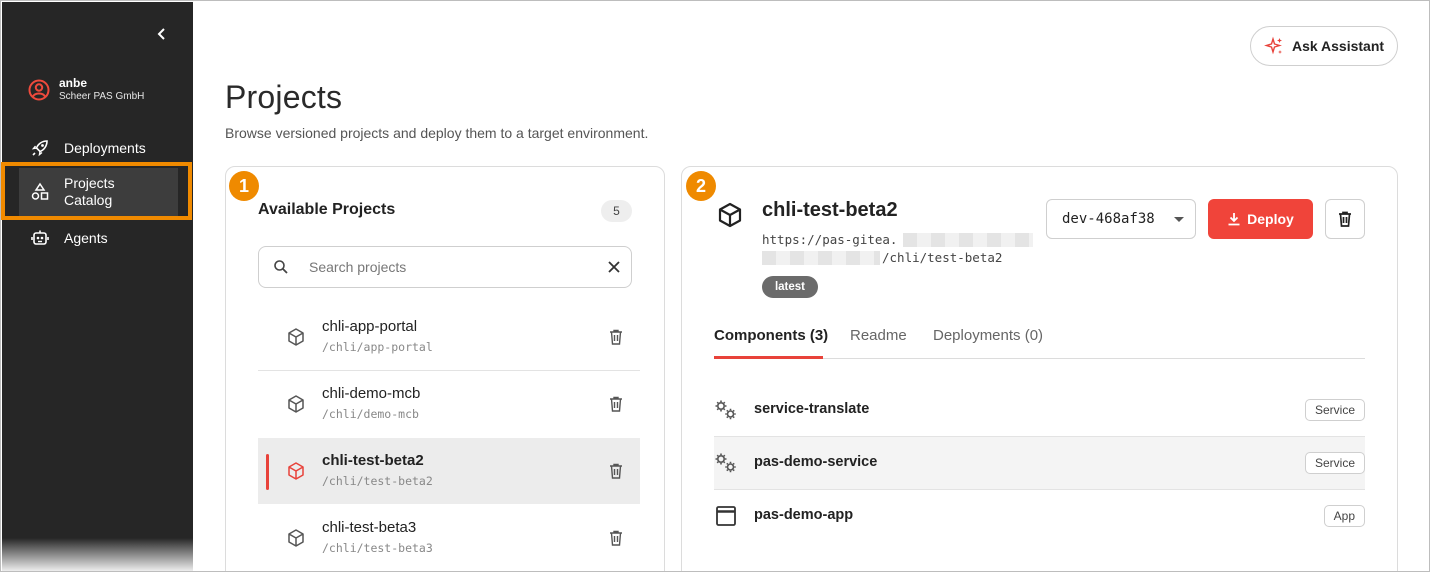 This screenshot has width=1430, height=572. Describe the element at coordinates (1273, 45) in the screenshot. I see `sparkle-icon` at that location.